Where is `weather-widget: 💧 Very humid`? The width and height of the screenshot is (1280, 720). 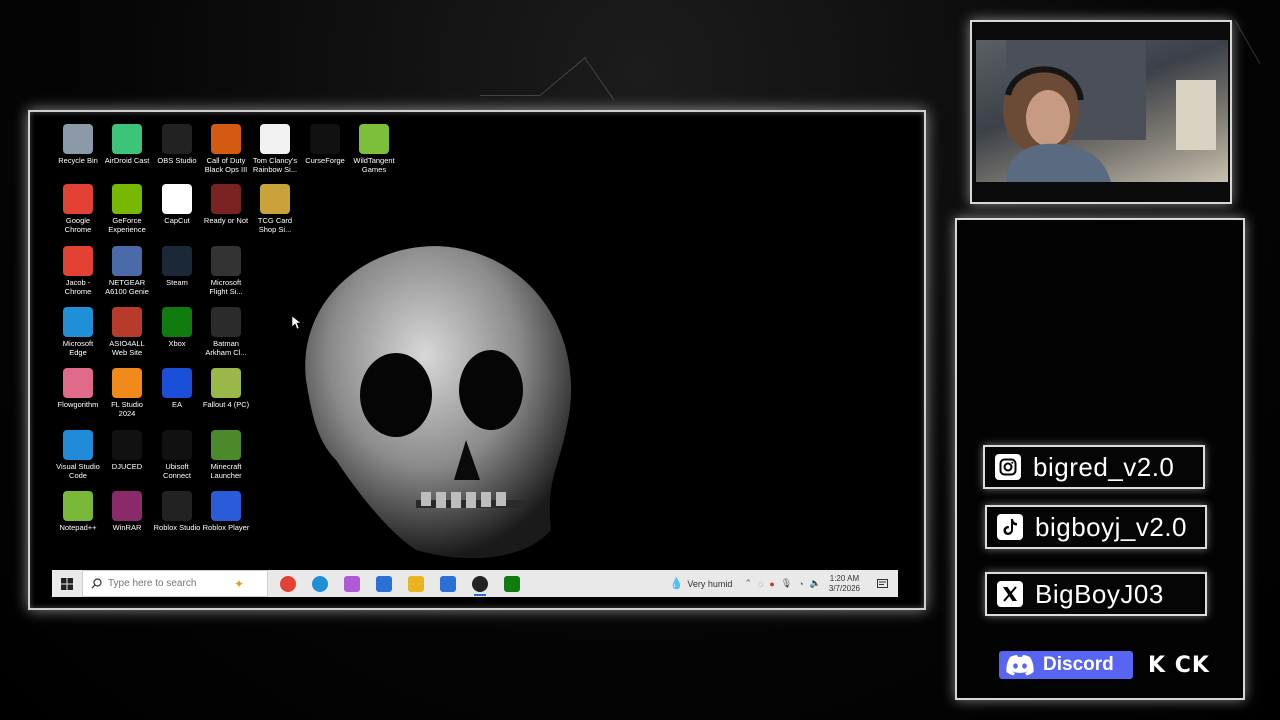
weather-widget: 💧 Very humid is located at coordinates (701, 583).